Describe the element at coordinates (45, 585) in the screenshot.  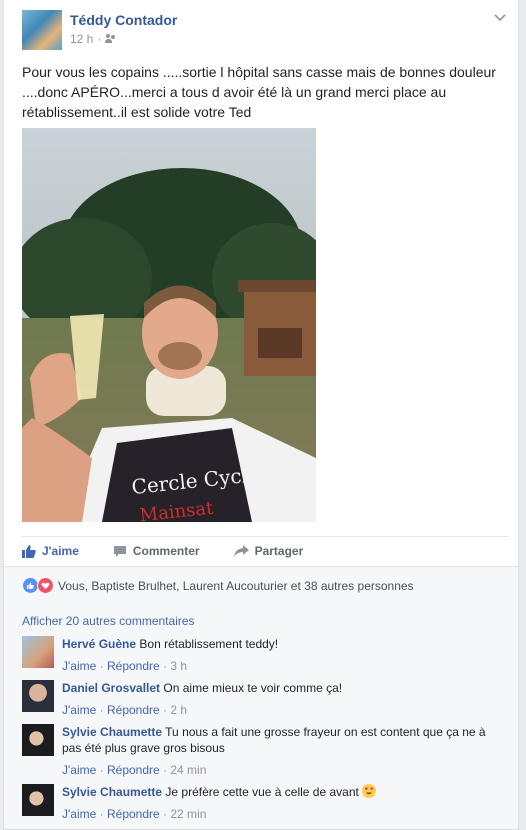
I see `love-reaction-icon` at that location.